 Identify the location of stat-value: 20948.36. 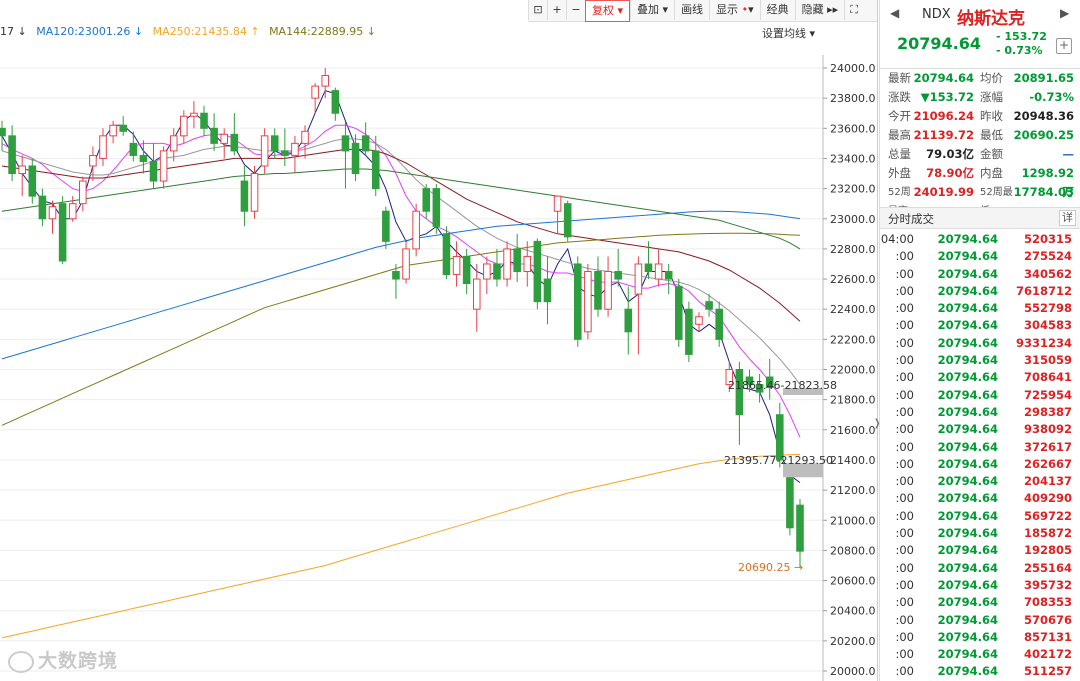
(1043, 116).